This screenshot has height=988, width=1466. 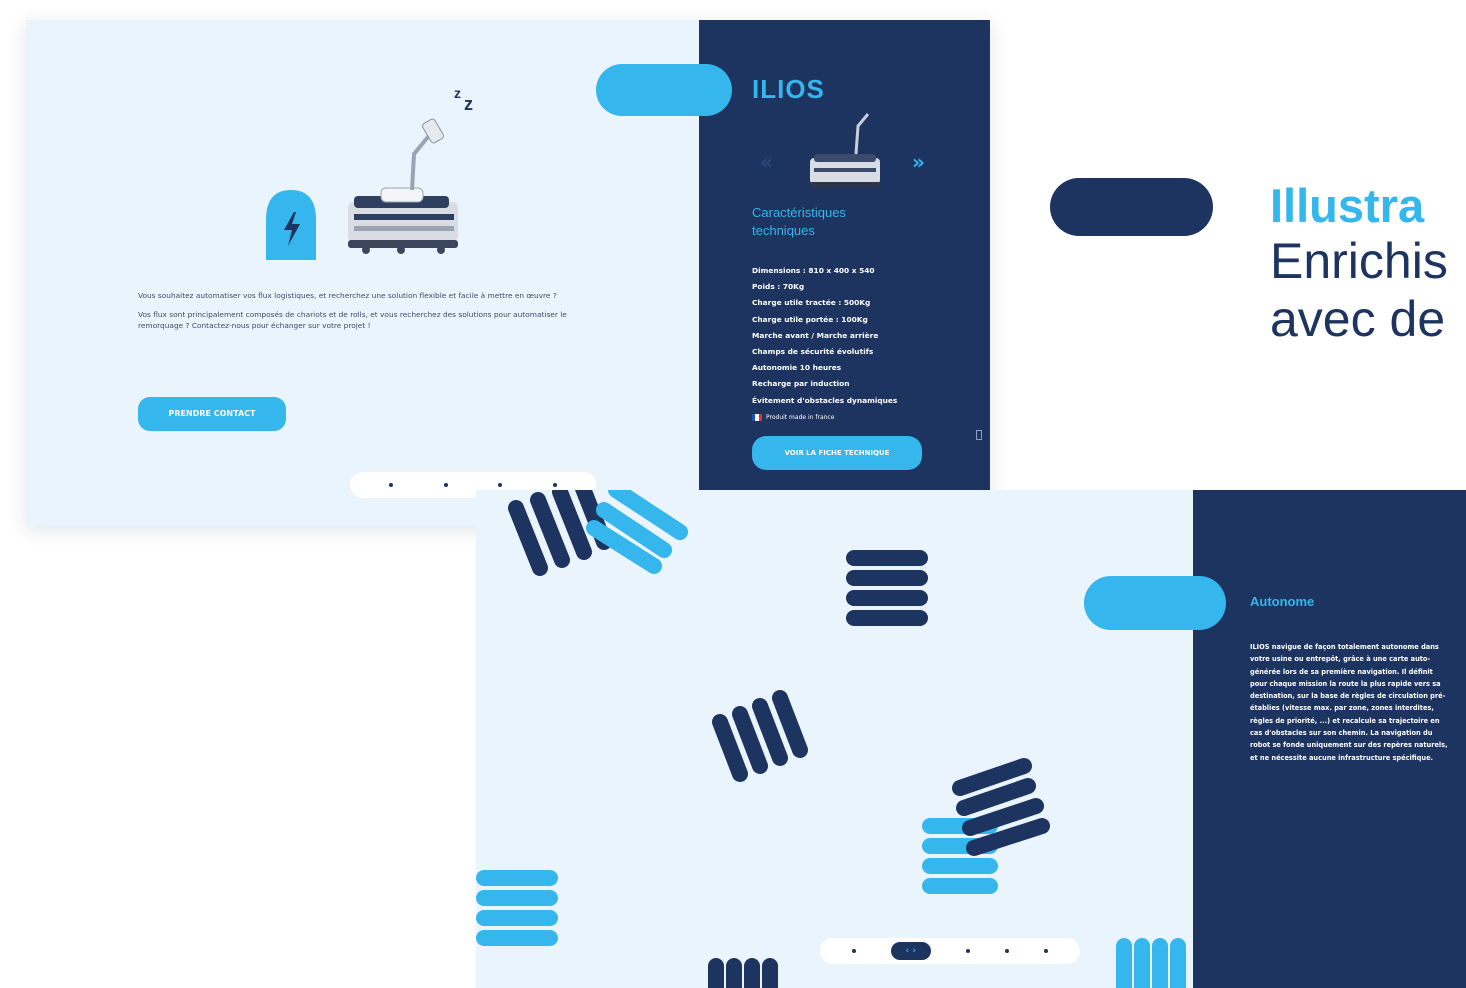 I want to click on headline-title: Illustra, so click(x=1347, y=205).